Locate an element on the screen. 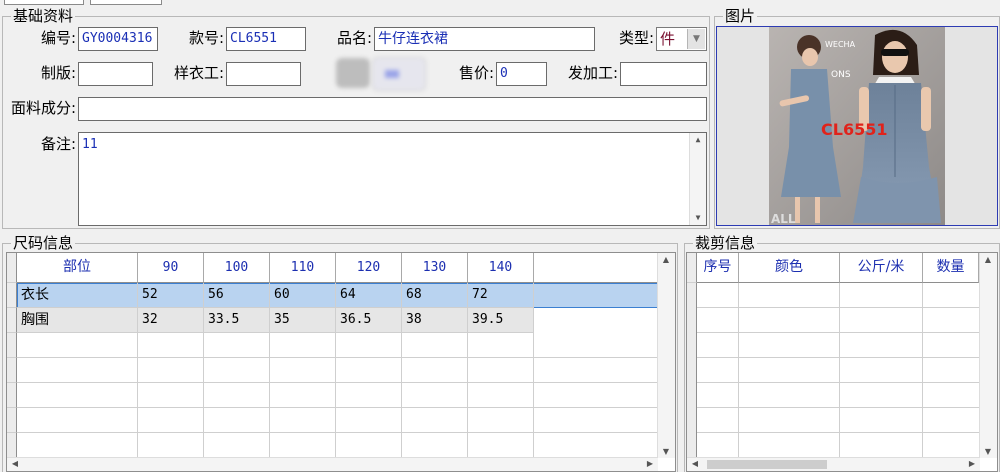  process-label: 发加工: is located at coordinates (592, 73).